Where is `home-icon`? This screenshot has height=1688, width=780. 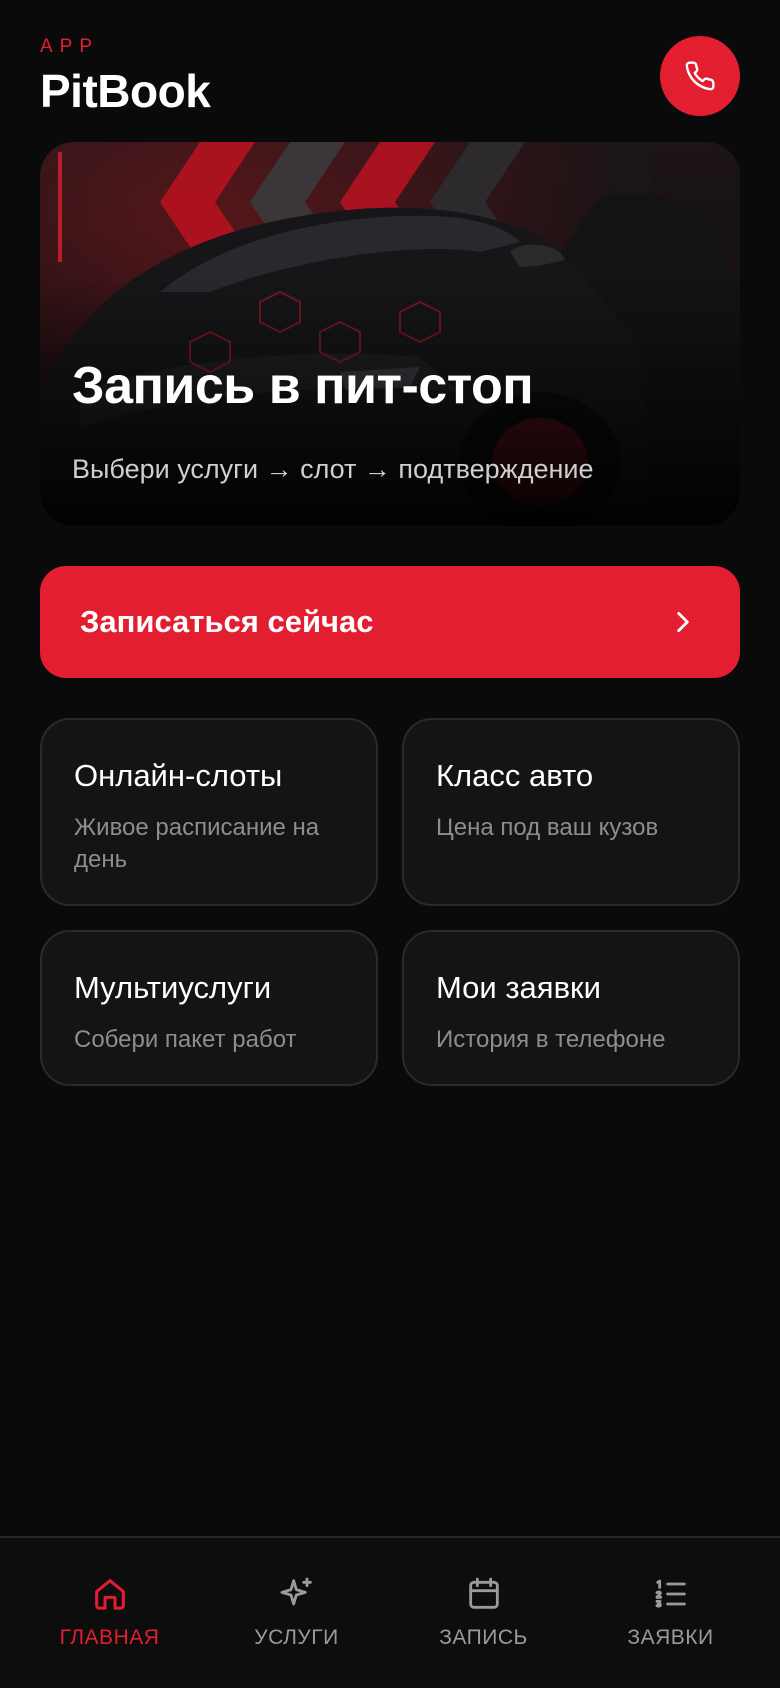
home-icon is located at coordinates (109, 1594).